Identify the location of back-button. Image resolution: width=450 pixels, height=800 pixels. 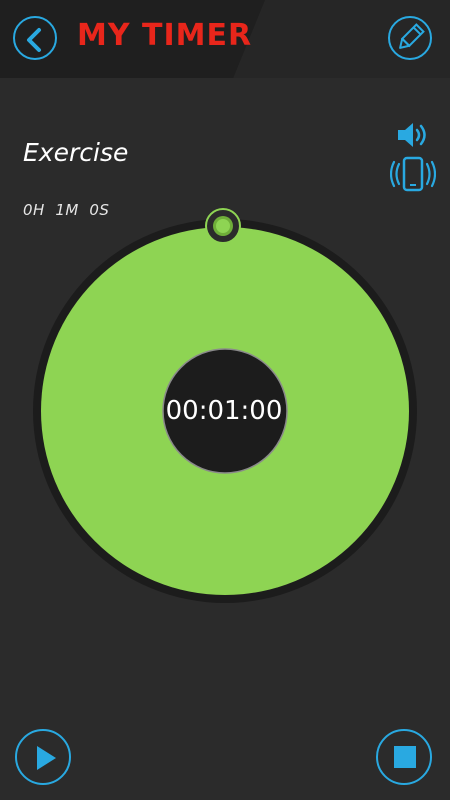
(35, 38).